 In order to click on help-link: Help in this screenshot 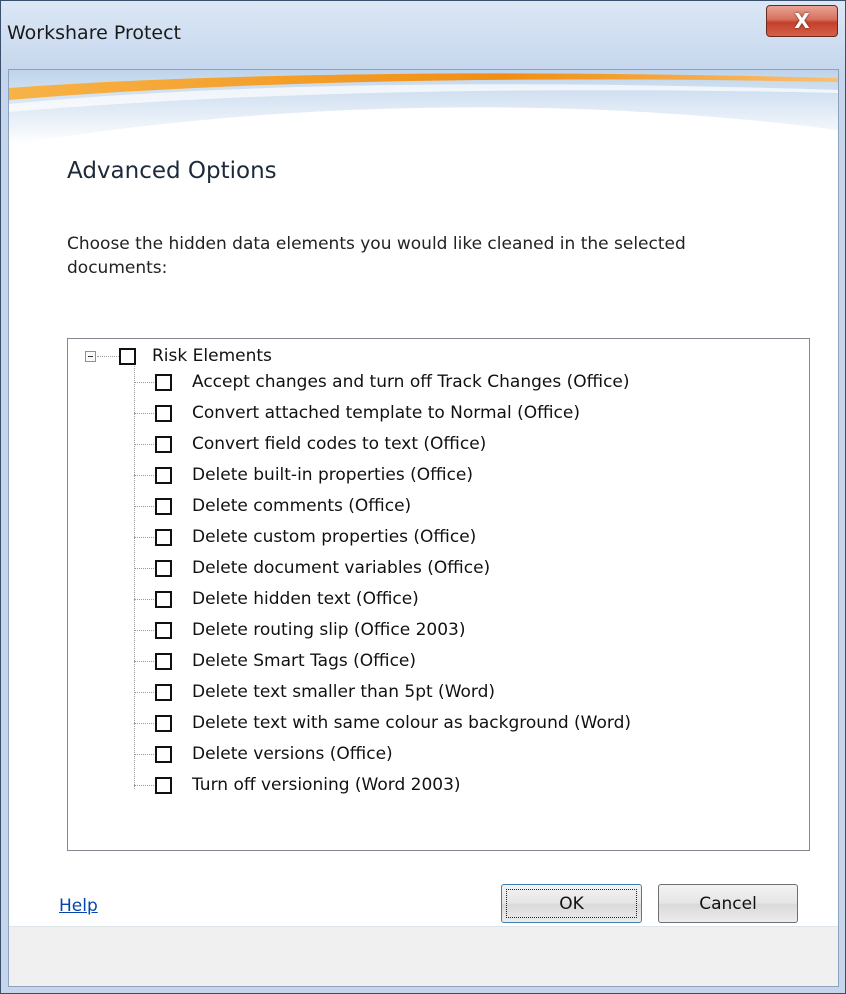, I will do `click(78, 906)`.